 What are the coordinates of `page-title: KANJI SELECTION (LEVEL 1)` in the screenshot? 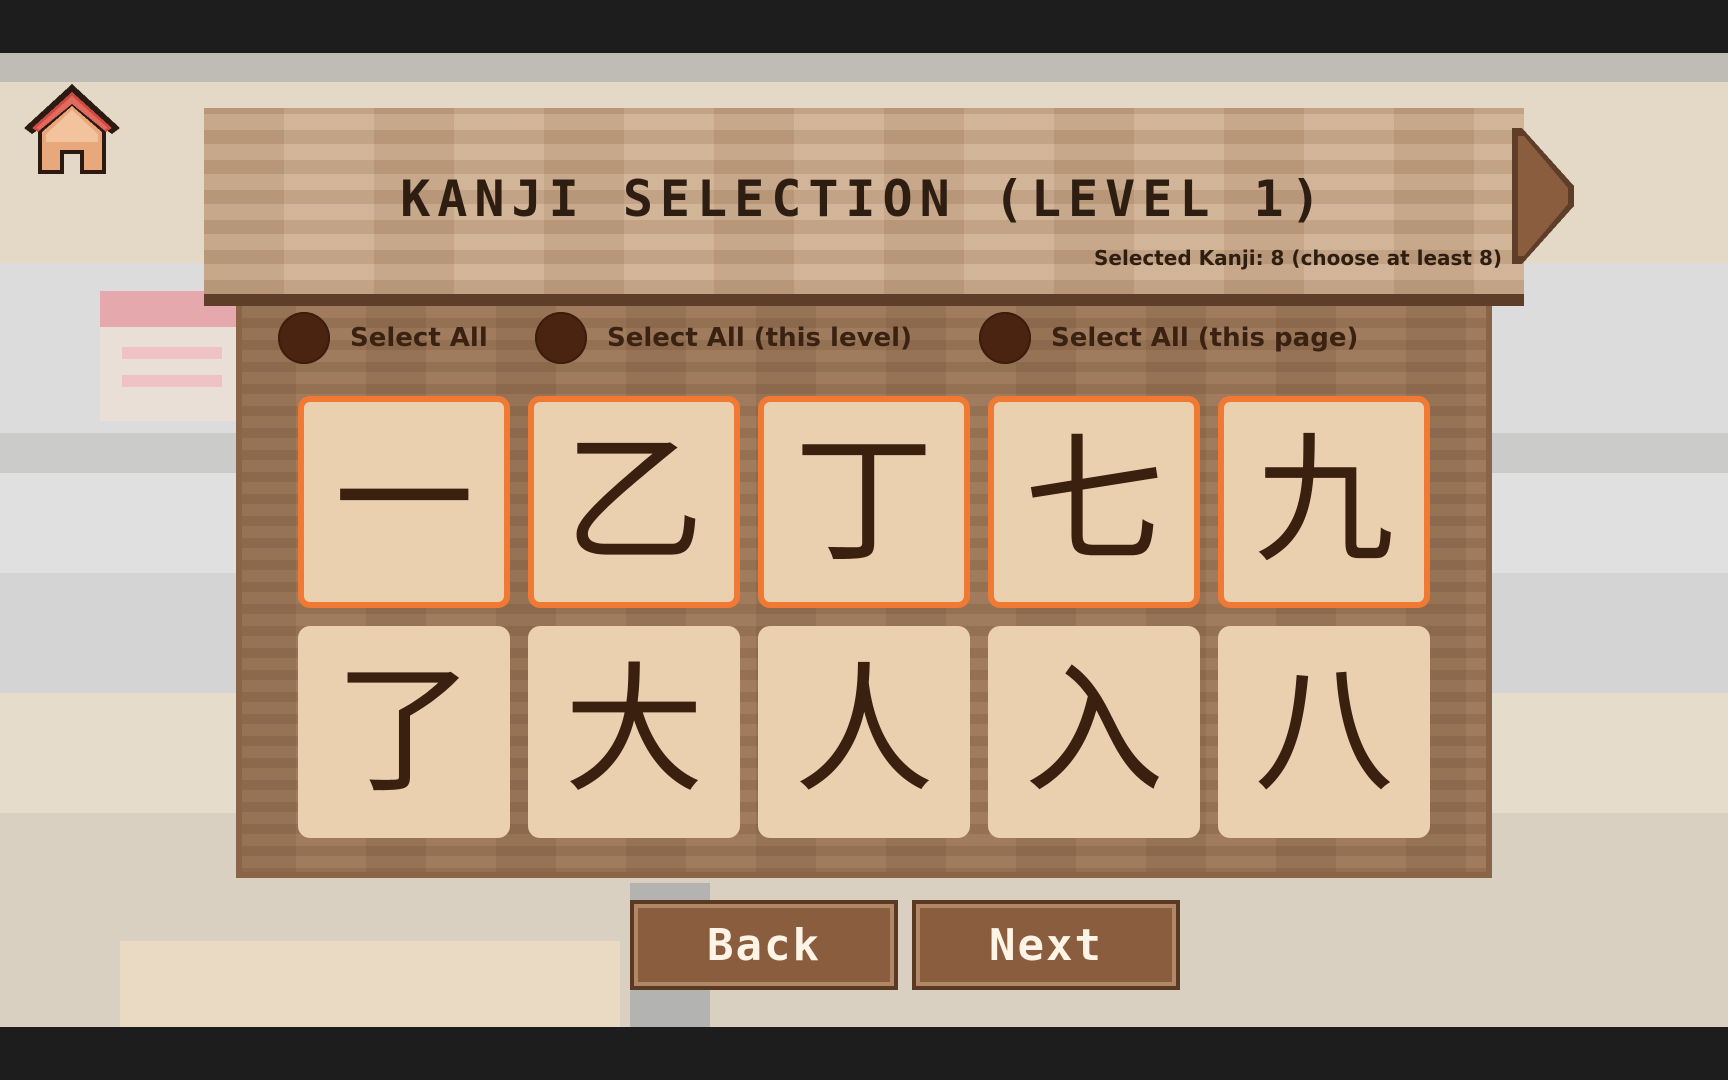 It's located at (864, 199).